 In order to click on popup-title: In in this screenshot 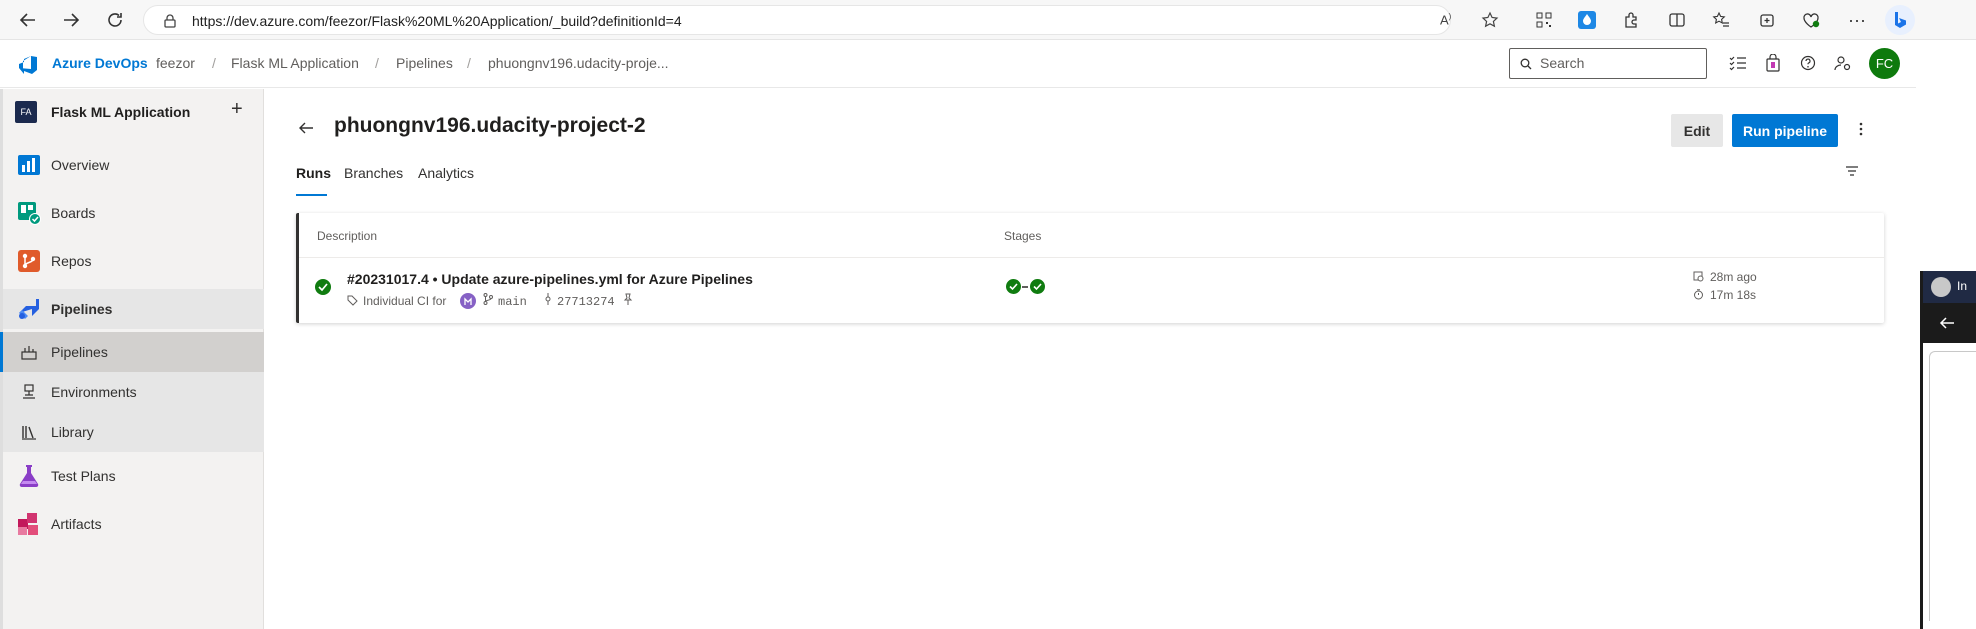, I will do `click(1962, 286)`.